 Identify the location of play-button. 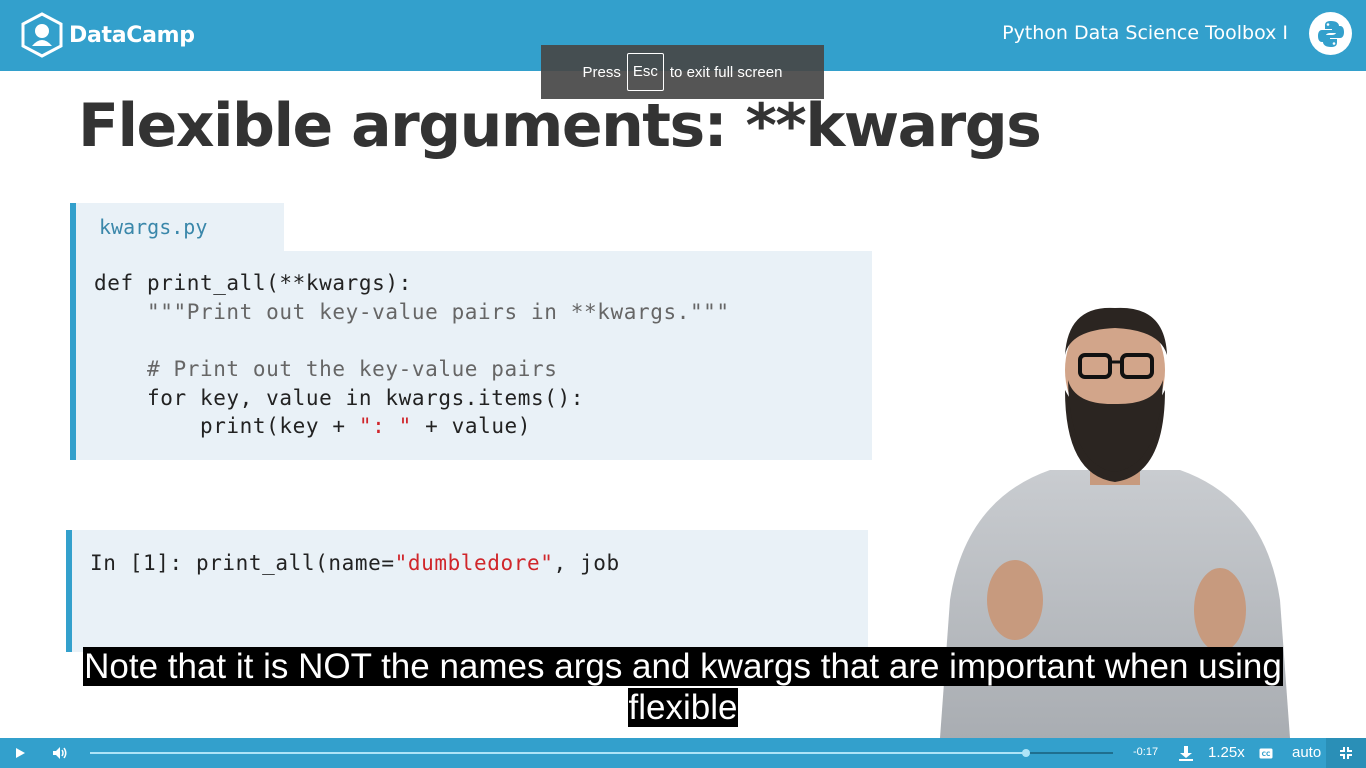
(20, 753).